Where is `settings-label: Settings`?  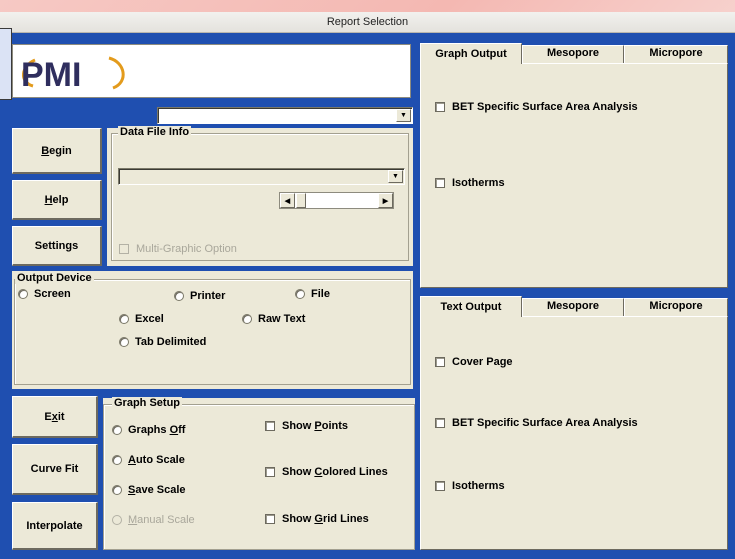 settings-label: Settings is located at coordinates (56, 245).